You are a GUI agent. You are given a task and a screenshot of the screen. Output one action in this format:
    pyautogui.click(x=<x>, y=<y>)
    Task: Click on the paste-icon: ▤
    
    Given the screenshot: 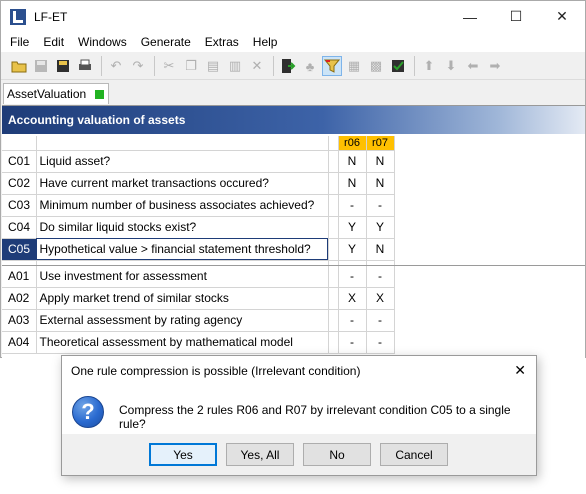 What is the action you would take?
    pyautogui.click(x=213, y=66)
    